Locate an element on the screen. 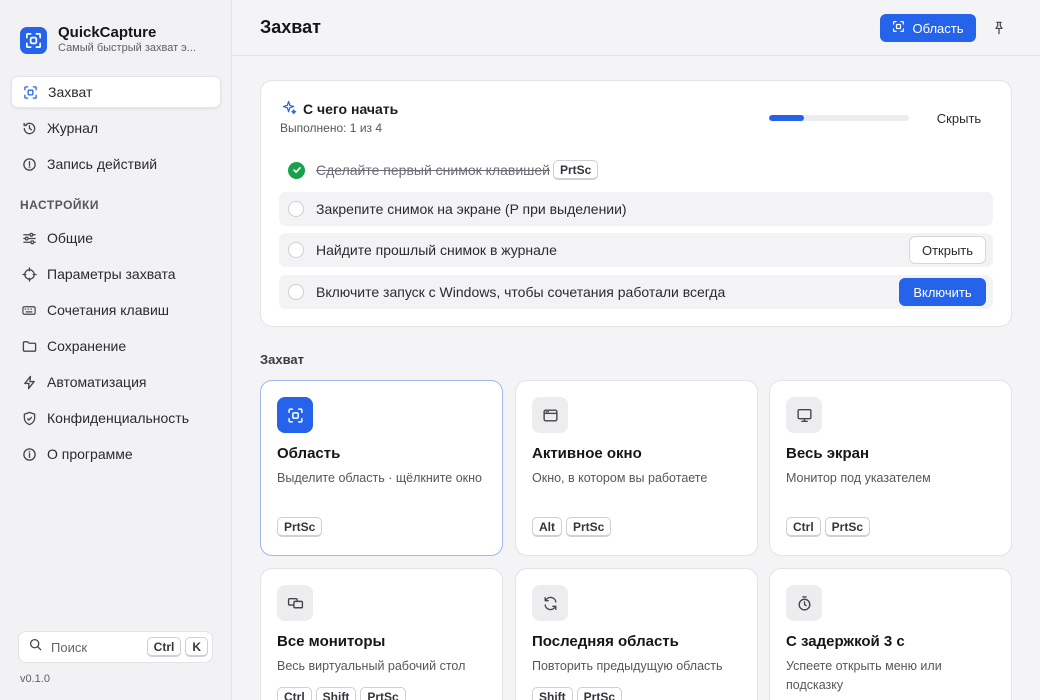  onboarding-title: С чего начать is located at coordinates (340, 109).